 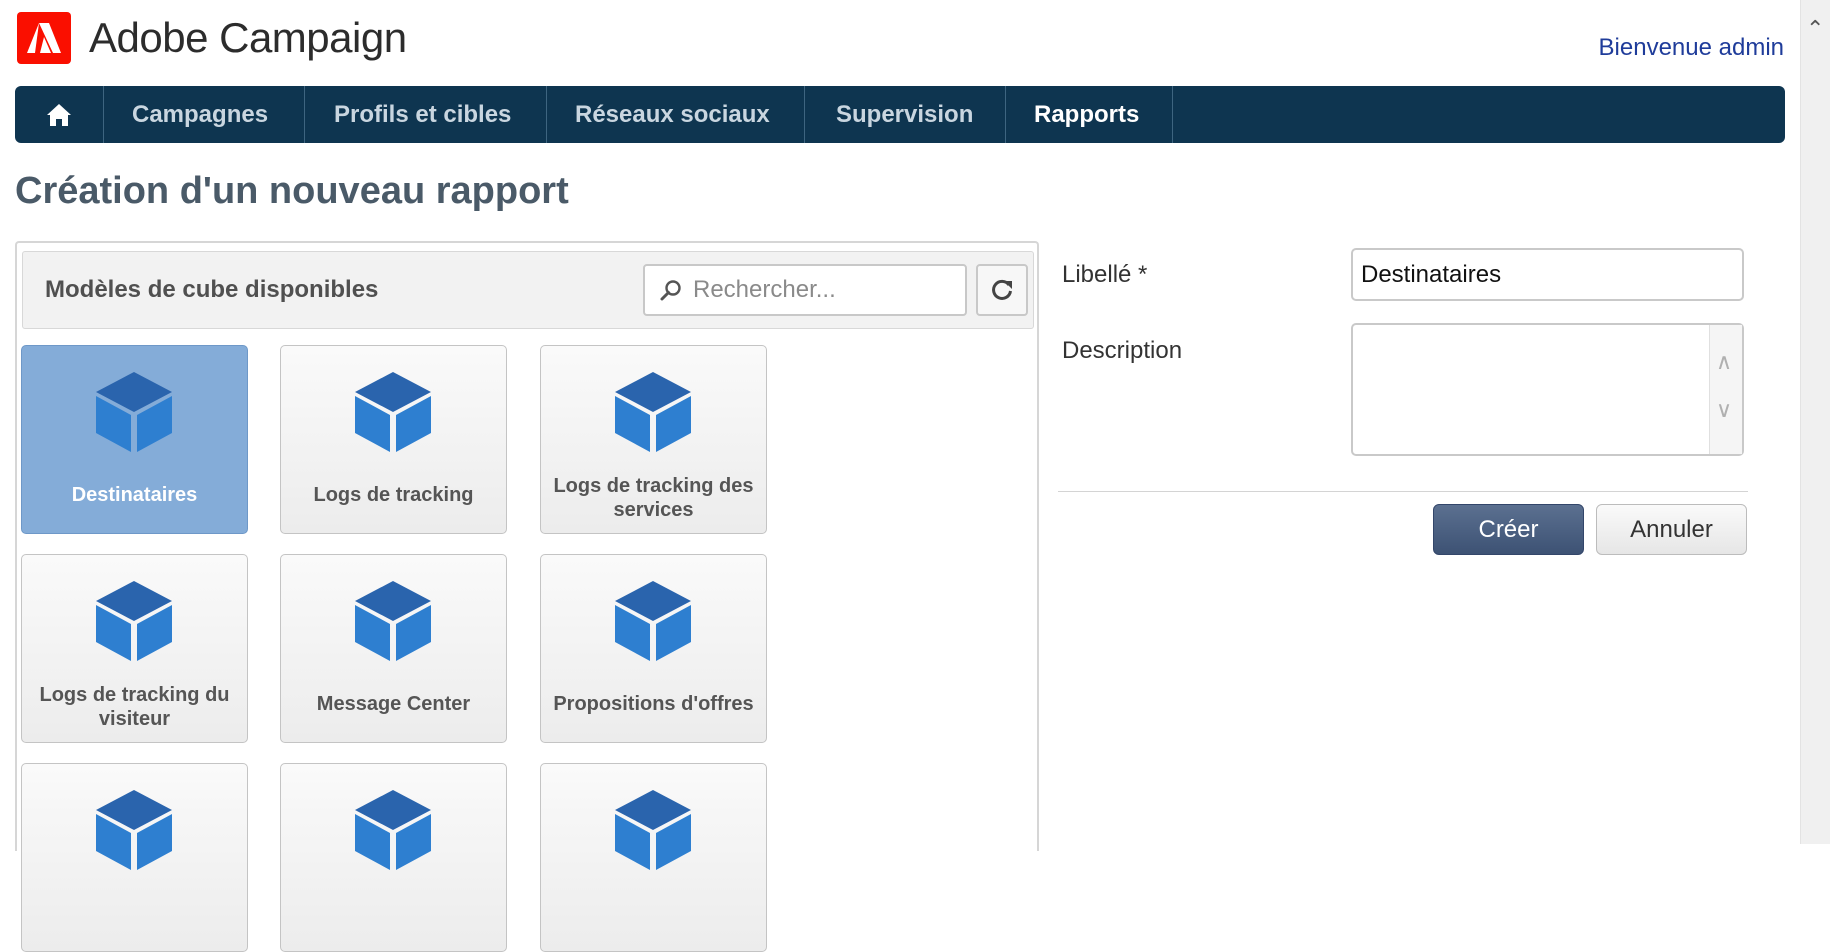 I want to click on textarea-scrollbar: ∧ ∨, so click(x=1725, y=389).